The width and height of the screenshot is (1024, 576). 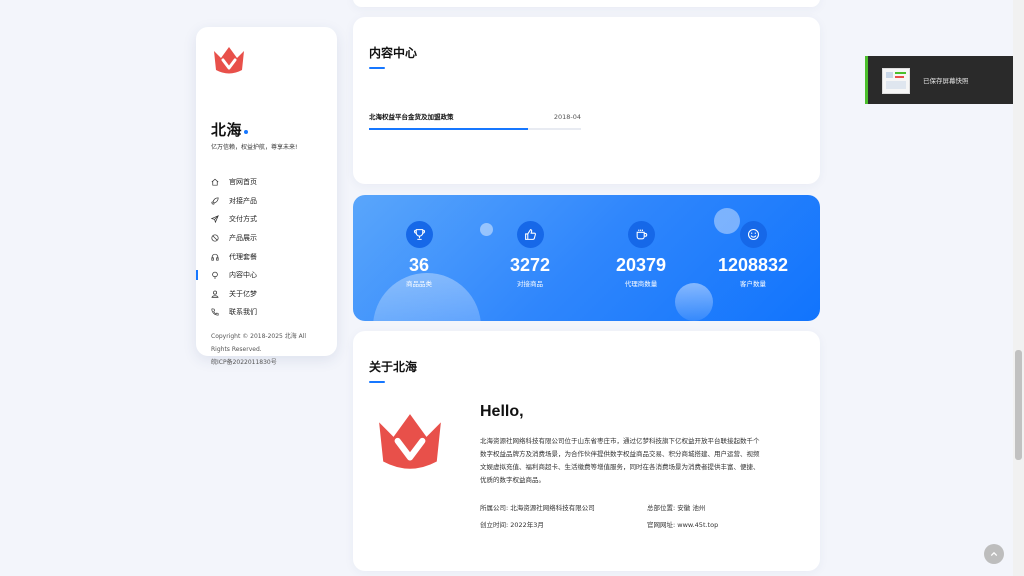 I want to click on brand-dot, so click(x=246, y=132).